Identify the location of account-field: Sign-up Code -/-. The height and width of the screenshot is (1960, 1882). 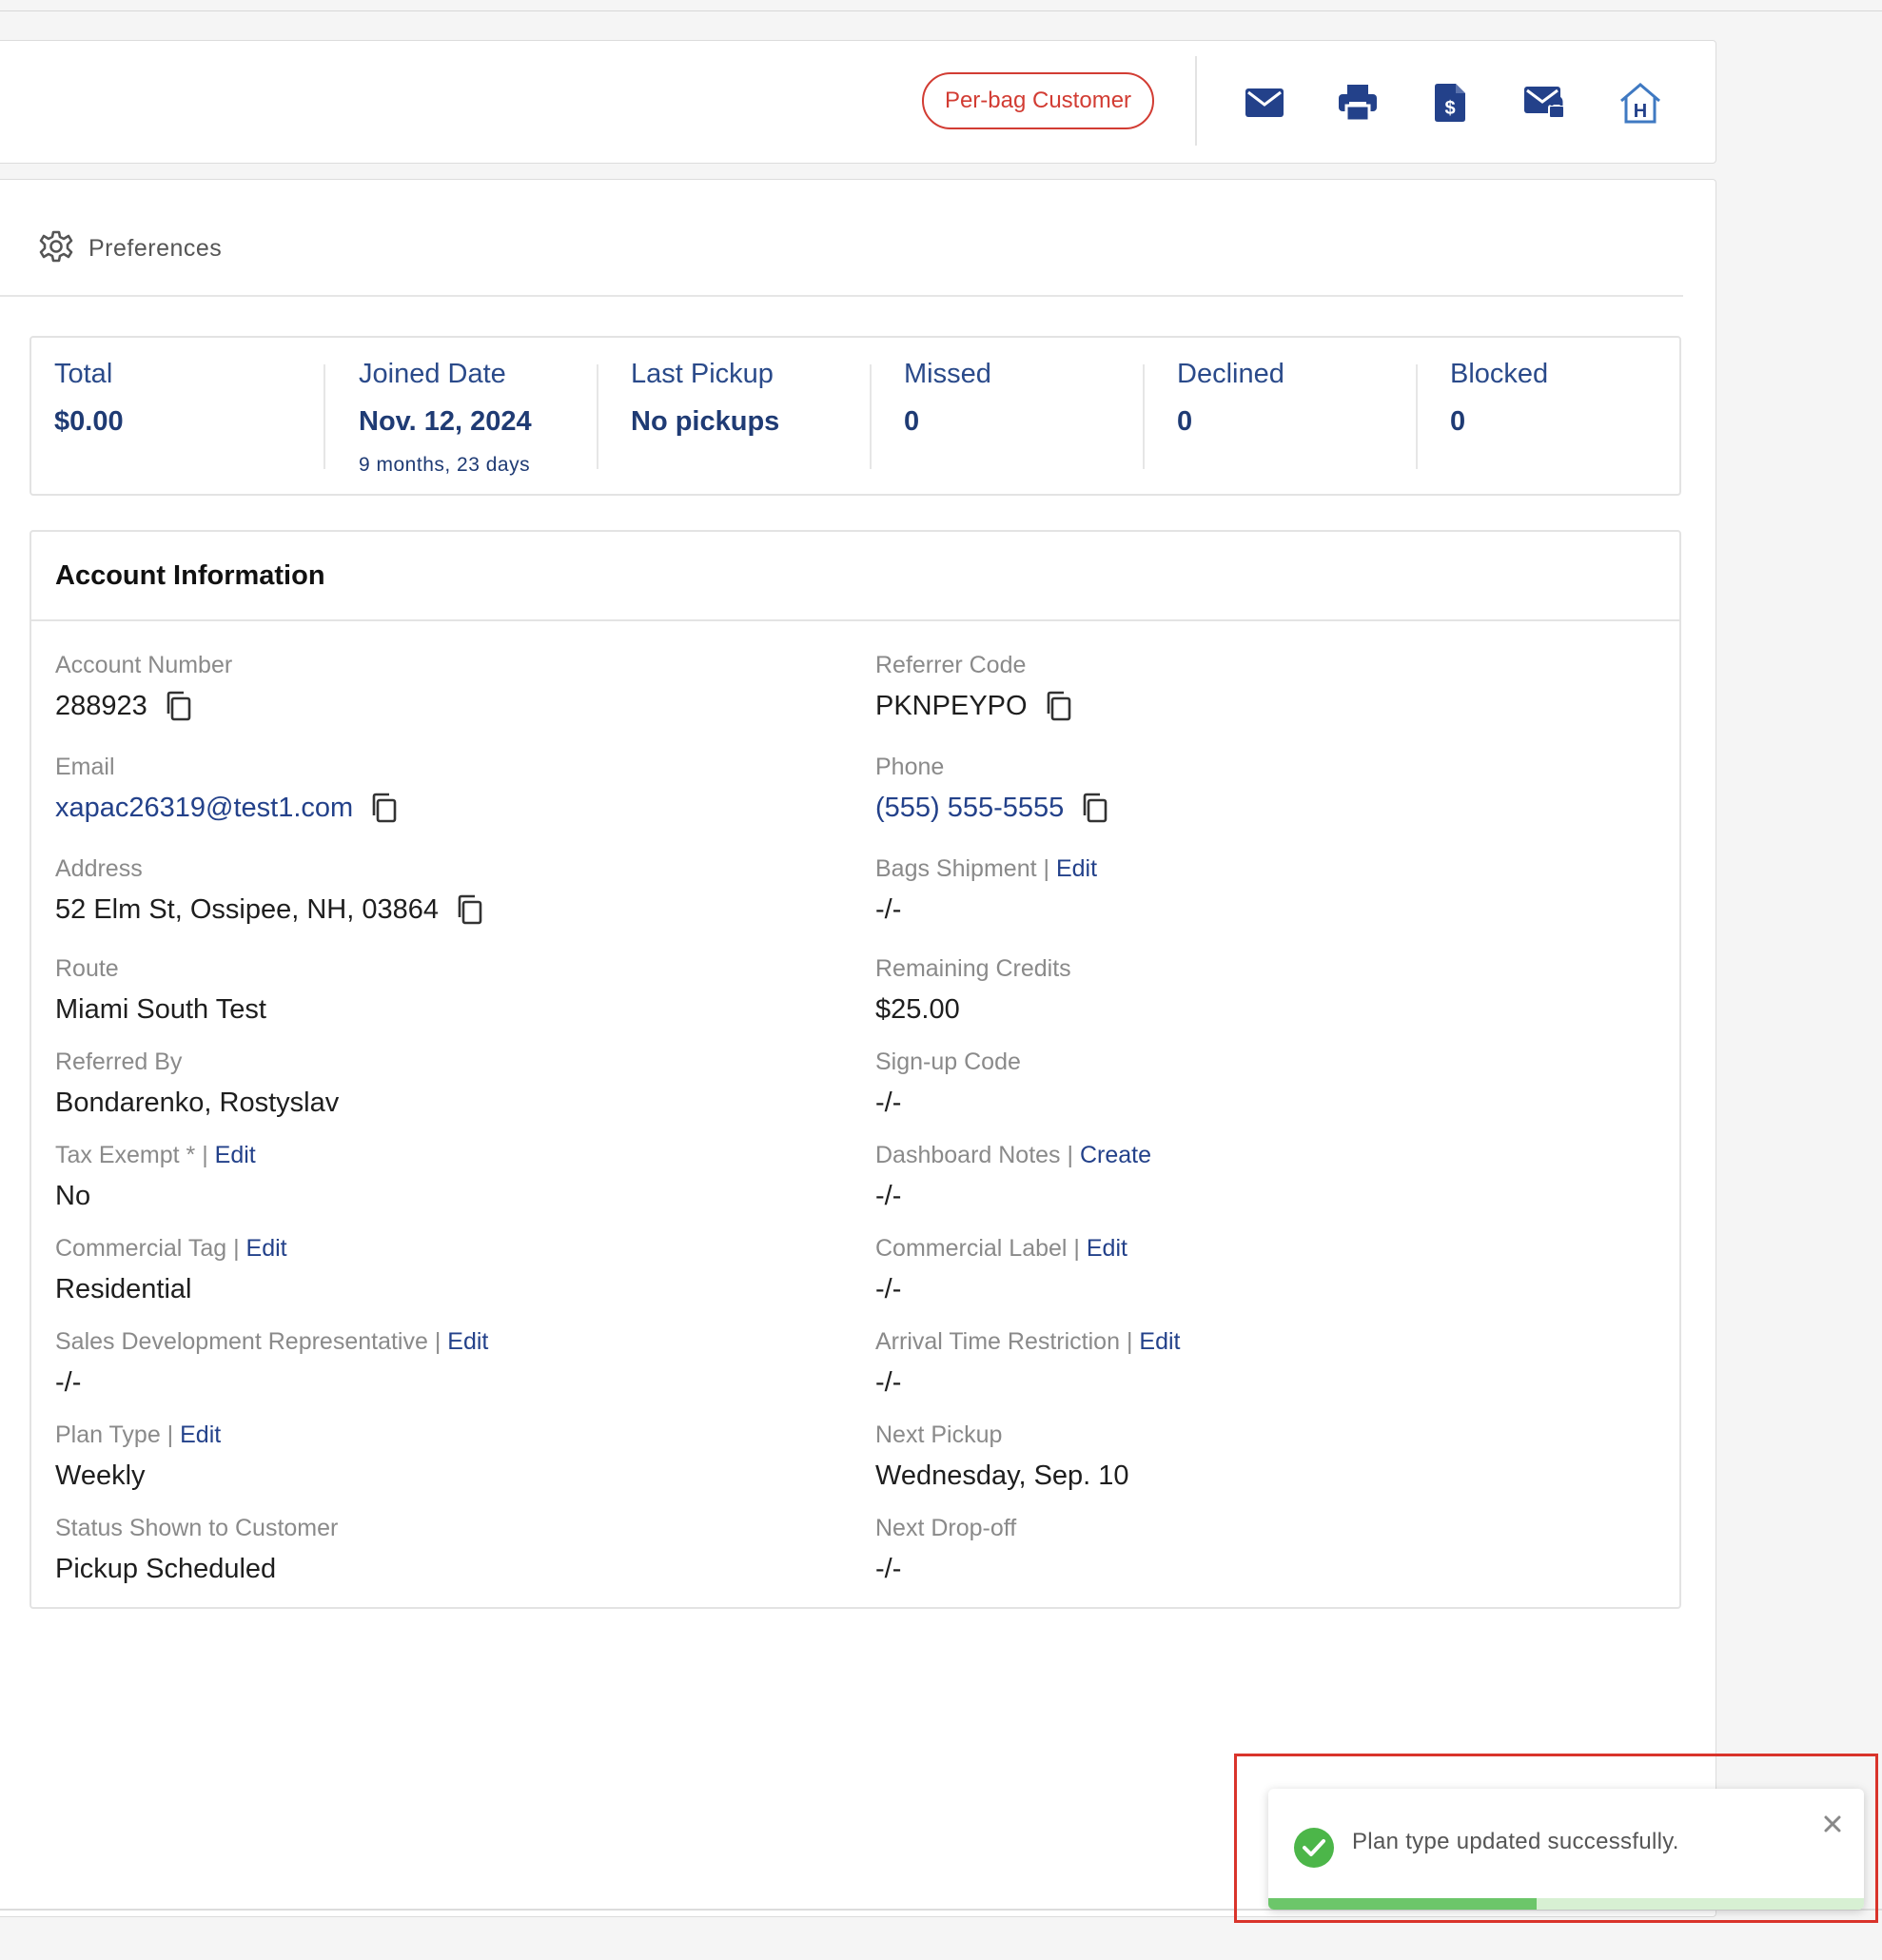
(948, 1083).